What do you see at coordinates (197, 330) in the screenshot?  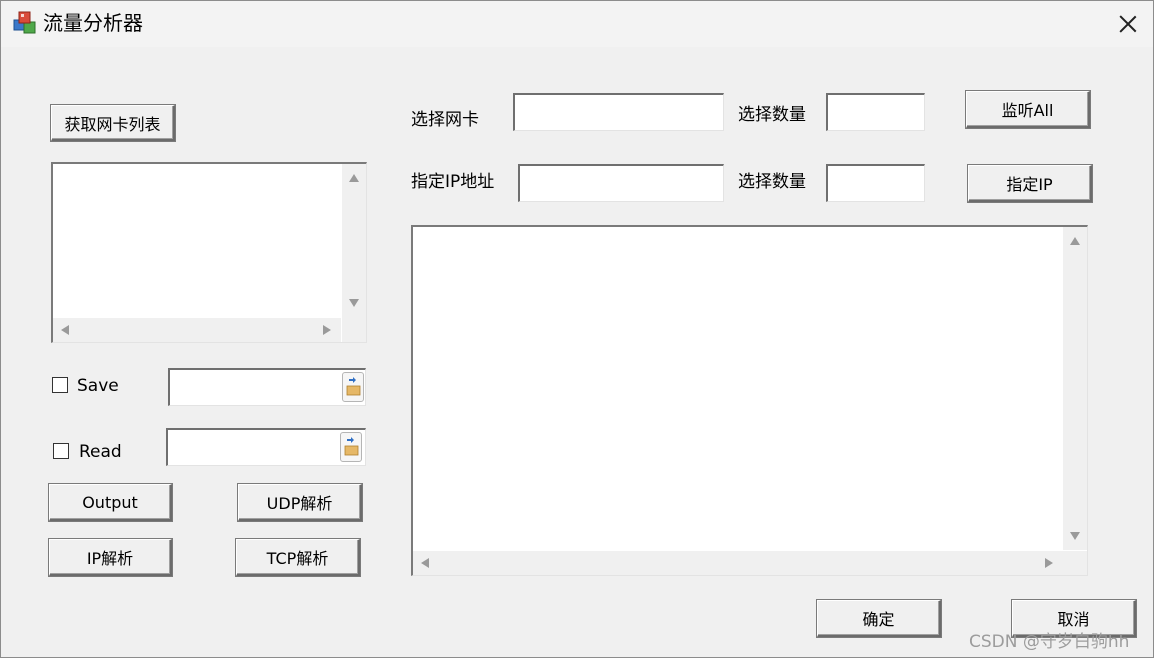 I see `nic-list-horizontal-scrollbar` at bounding box center [197, 330].